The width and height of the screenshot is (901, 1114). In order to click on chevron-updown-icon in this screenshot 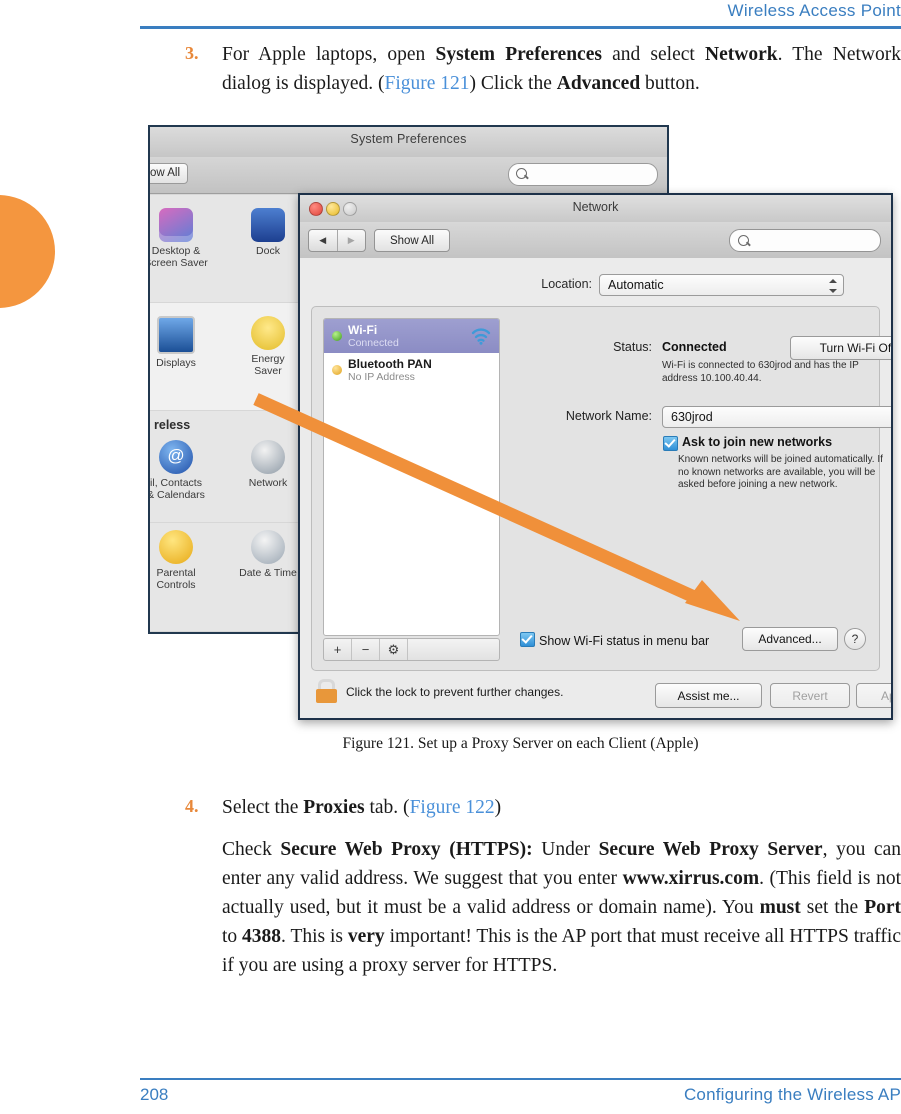, I will do `click(833, 286)`.